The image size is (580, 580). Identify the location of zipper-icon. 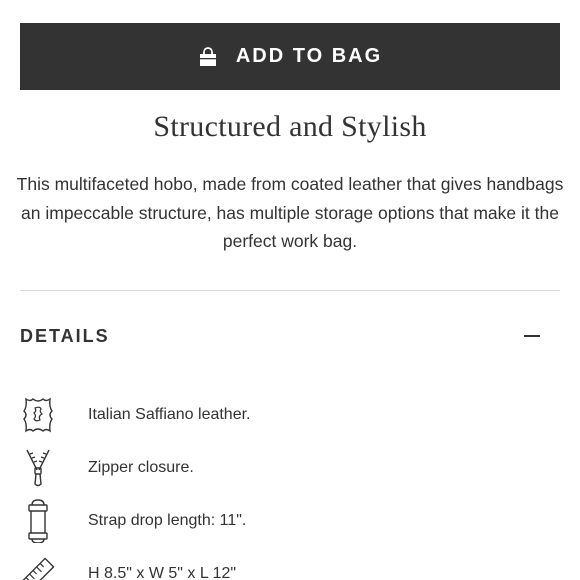
(38, 468).